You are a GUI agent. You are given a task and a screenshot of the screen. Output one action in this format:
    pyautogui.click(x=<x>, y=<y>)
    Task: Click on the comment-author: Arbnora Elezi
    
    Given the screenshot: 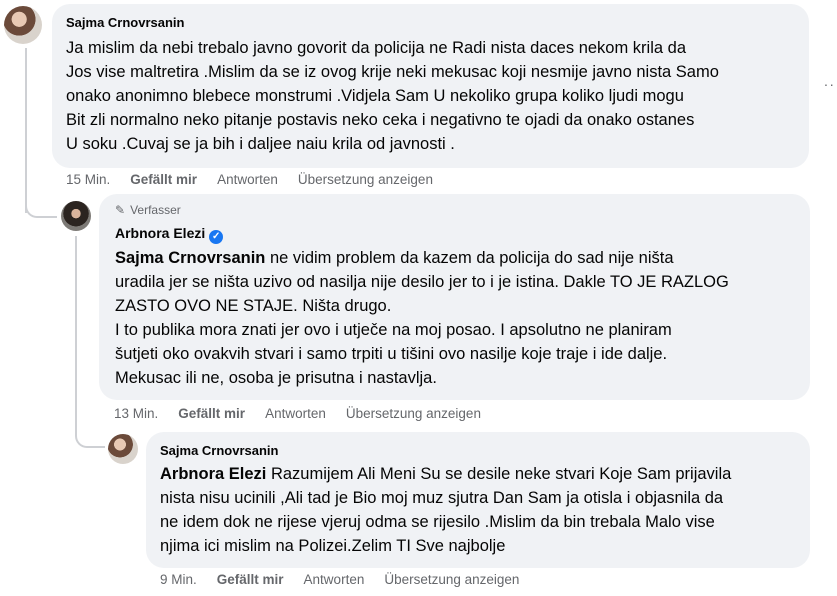 What is the action you would take?
    pyautogui.click(x=160, y=233)
    